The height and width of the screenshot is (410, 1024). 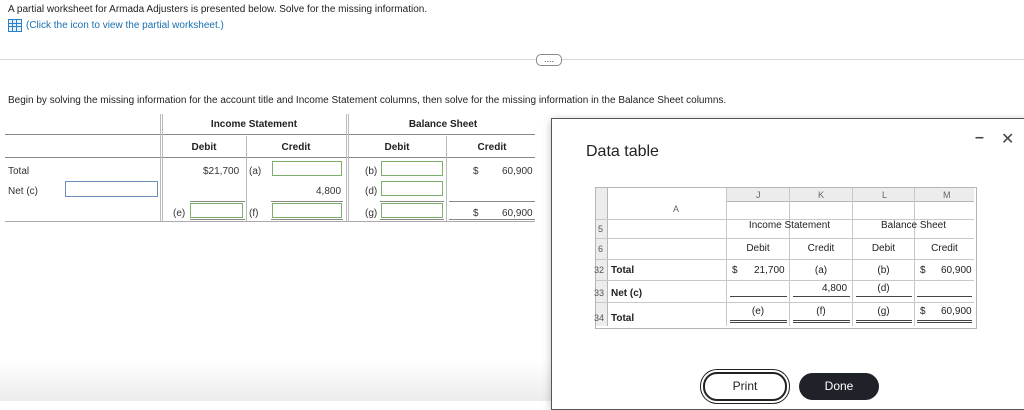 What do you see at coordinates (179, 213) in the screenshot?
I see `label-e: (e)` at bounding box center [179, 213].